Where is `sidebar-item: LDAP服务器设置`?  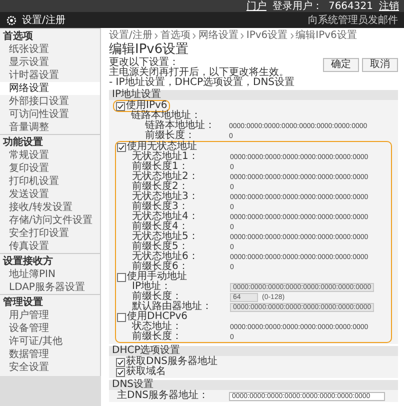
sidebar-item: LDAP服务器设置 is located at coordinates (50, 287).